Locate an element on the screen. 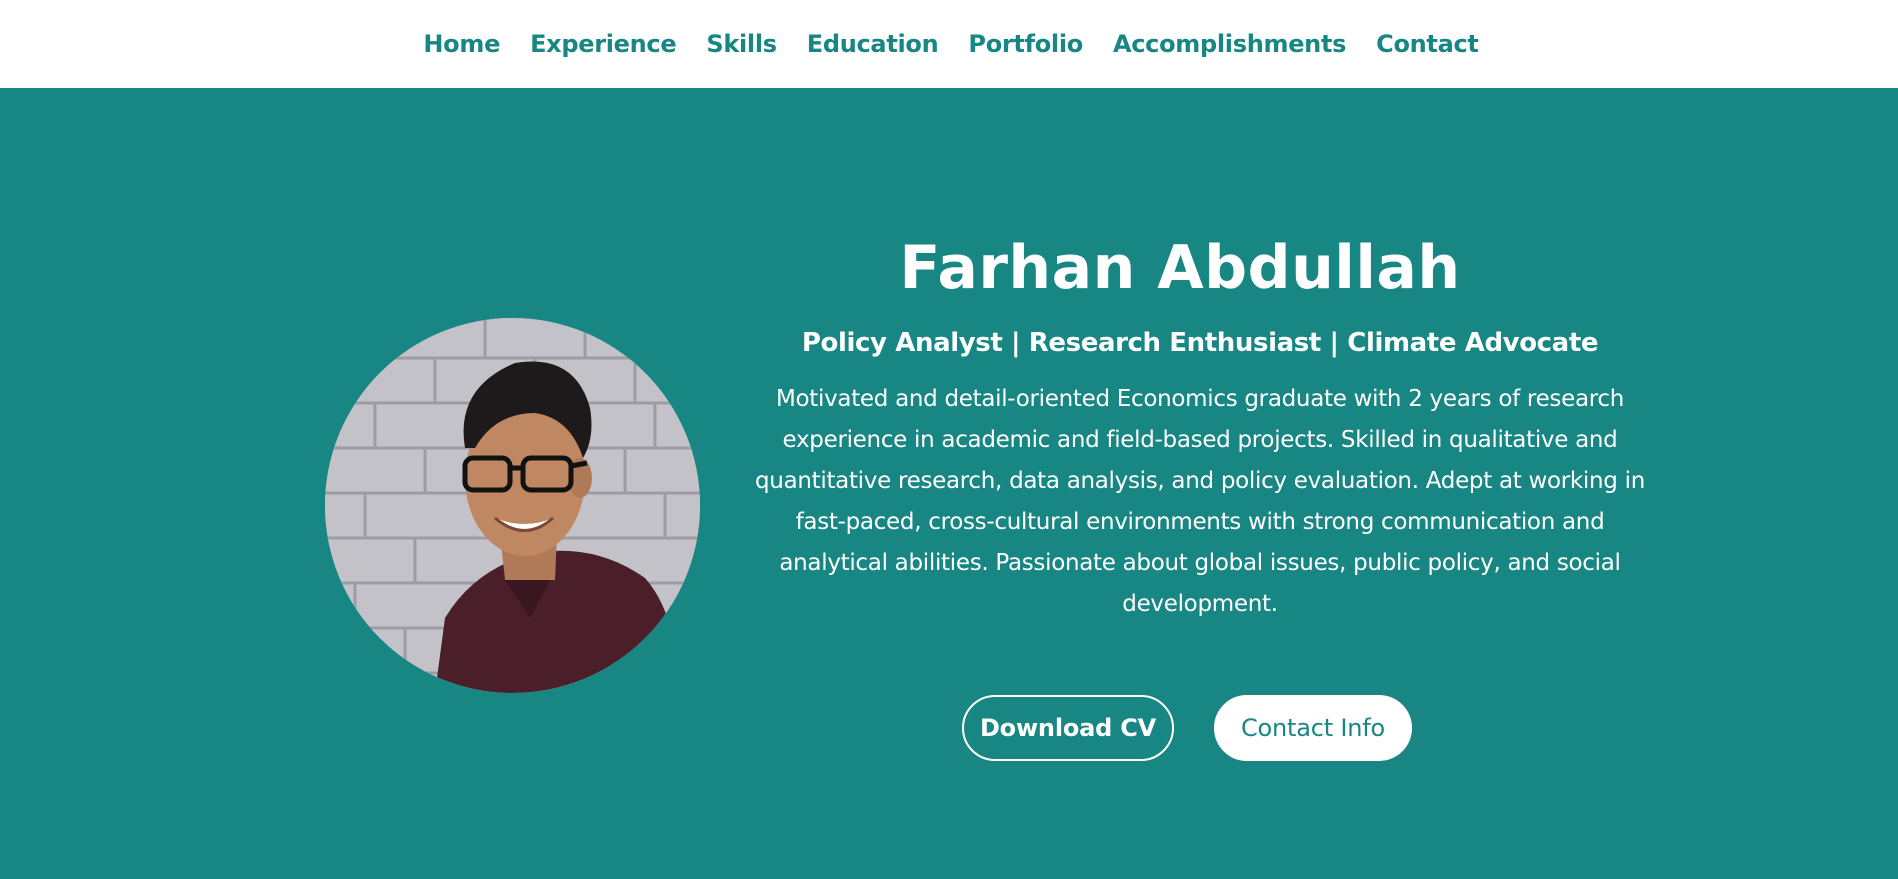 The width and height of the screenshot is (1898, 879). nav-link-home: Home is located at coordinates (461, 44).